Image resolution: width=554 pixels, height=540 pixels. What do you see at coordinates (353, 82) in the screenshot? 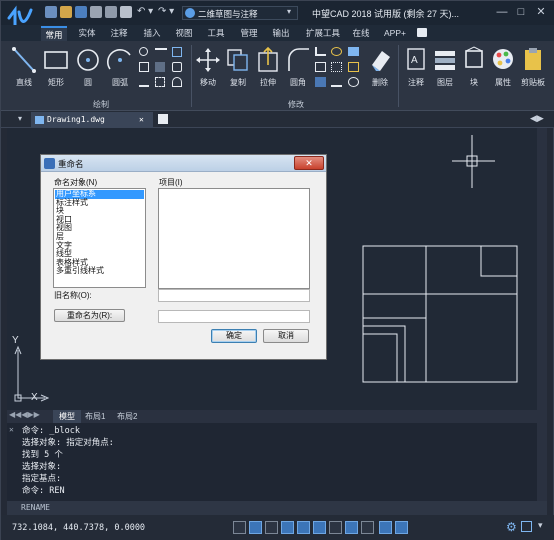
I see `break-icon` at bounding box center [353, 82].